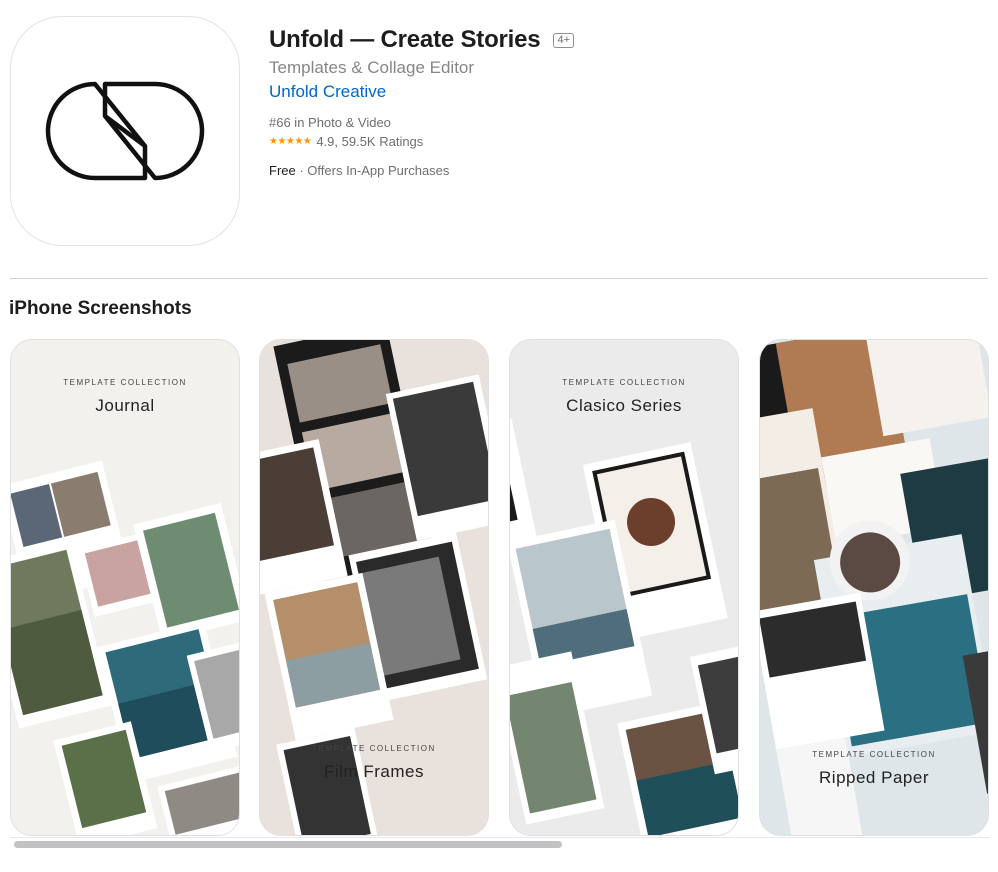  Describe the element at coordinates (374, 771) in the screenshot. I see `template-name: Film Frames` at that location.